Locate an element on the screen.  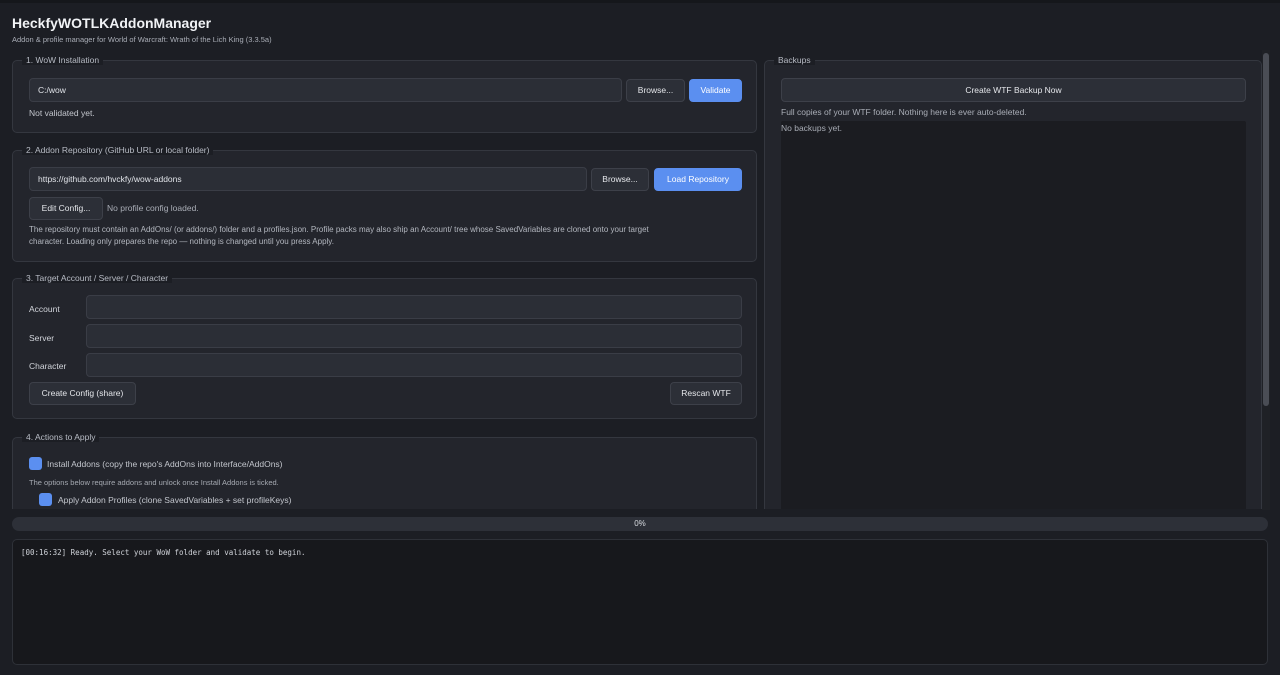
main-scrollbar-thumb is located at coordinates (1266, 229).